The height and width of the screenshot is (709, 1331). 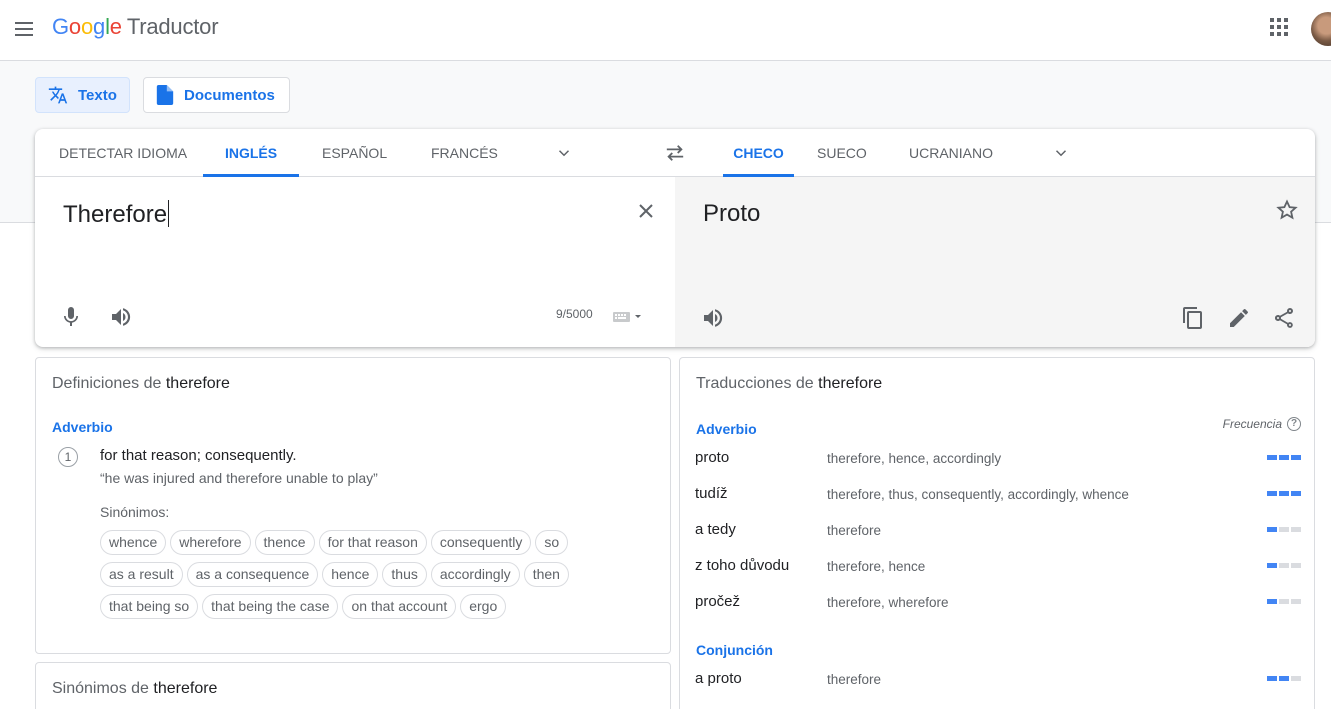 What do you see at coordinates (68, 457) in the screenshot?
I see `definition-number: 1` at bounding box center [68, 457].